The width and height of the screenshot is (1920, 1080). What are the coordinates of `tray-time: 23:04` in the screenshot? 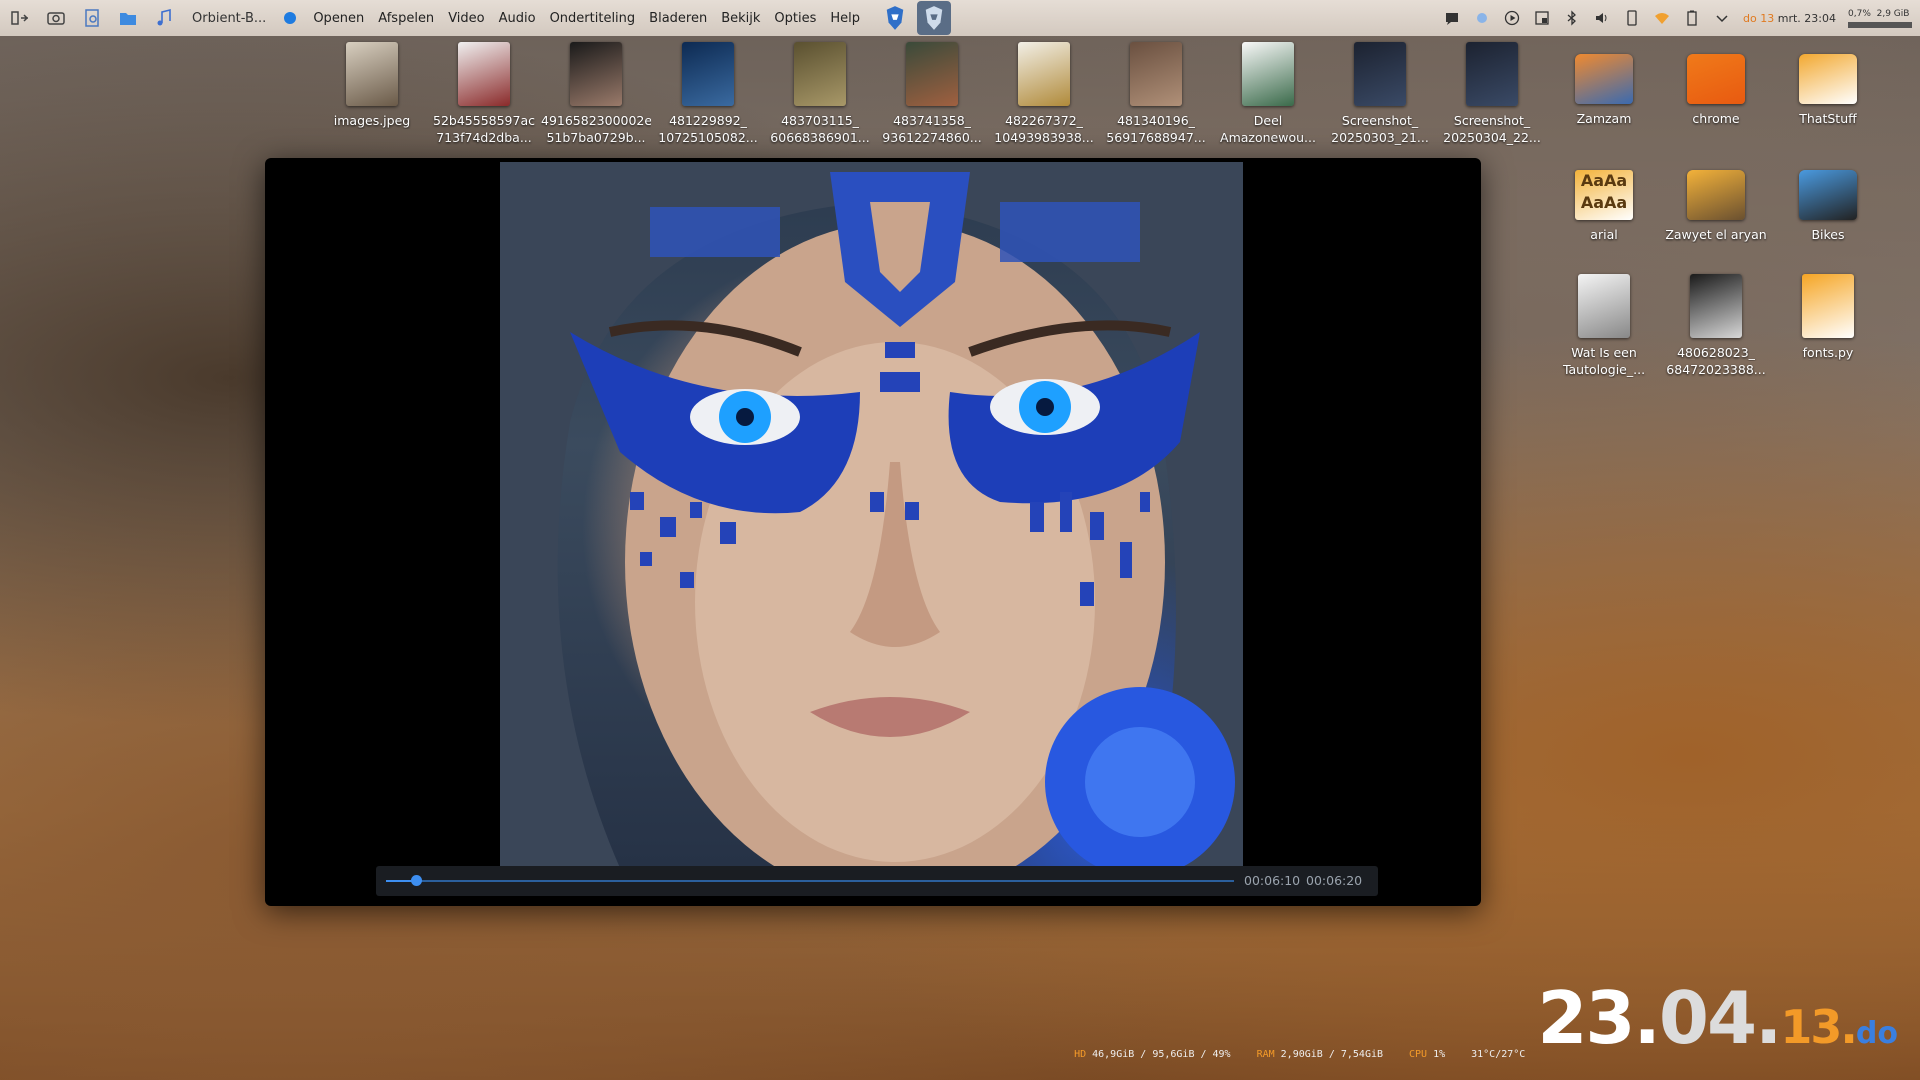 It's located at (1820, 18).